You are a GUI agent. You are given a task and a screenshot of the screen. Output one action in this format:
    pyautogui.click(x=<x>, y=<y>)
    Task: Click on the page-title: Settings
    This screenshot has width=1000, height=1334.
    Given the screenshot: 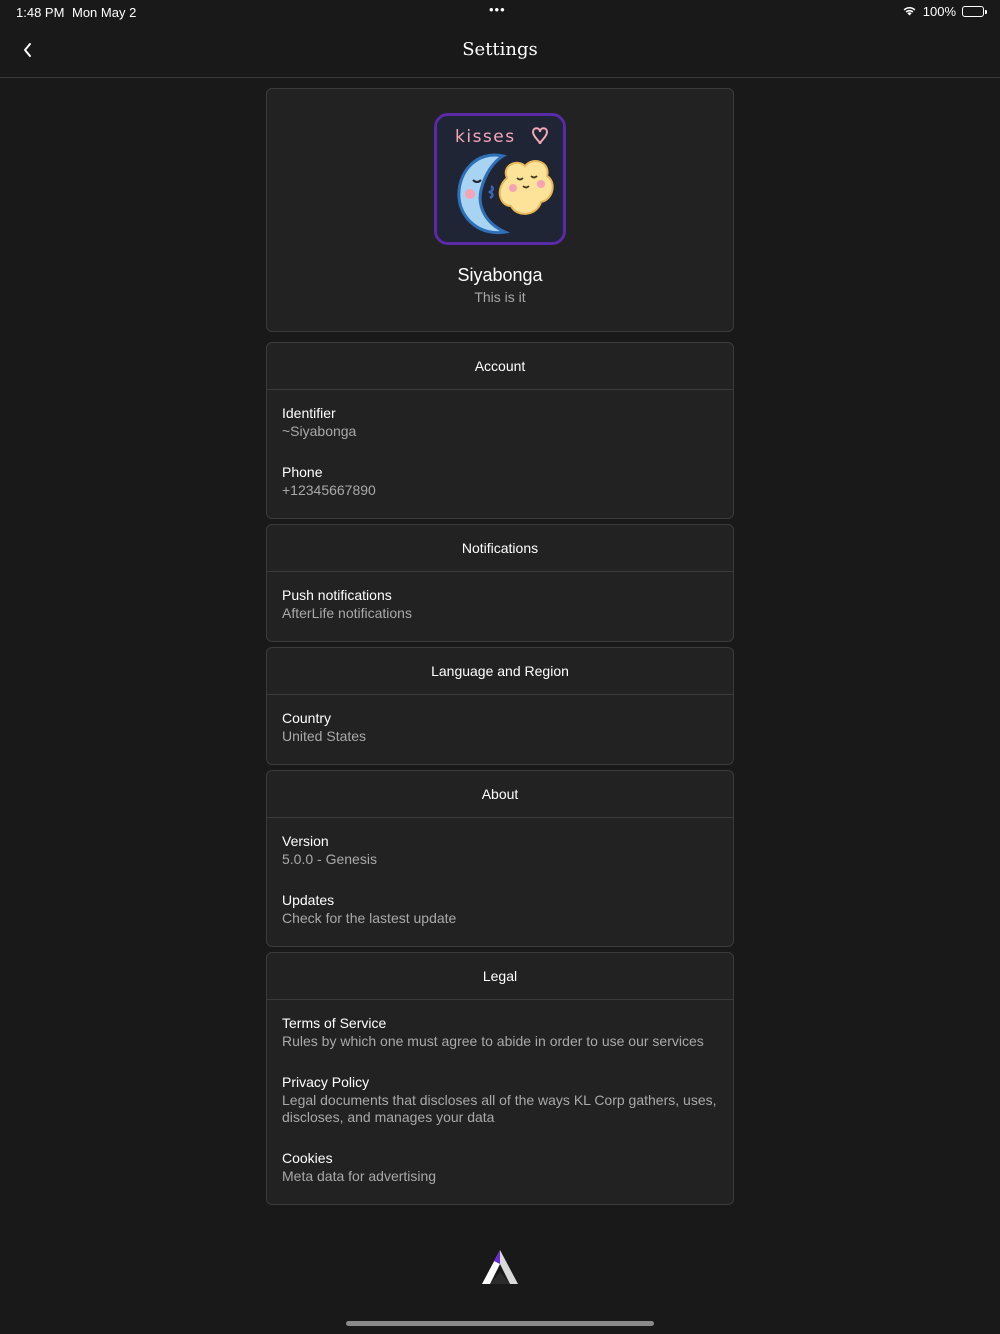 What is the action you would take?
    pyautogui.click(x=500, y=49)
    